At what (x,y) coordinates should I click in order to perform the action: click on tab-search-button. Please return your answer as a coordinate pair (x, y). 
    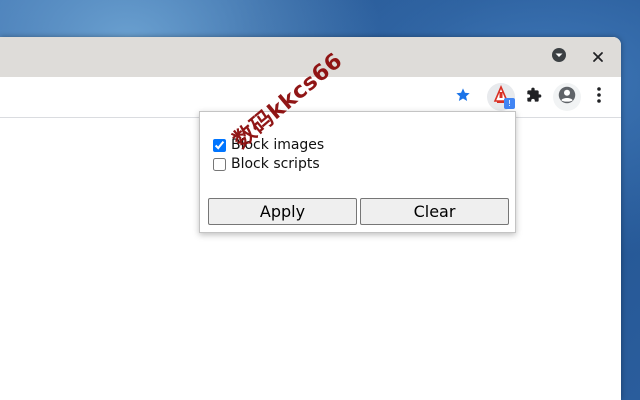
    Looking at the image, I should click on (559, 57).